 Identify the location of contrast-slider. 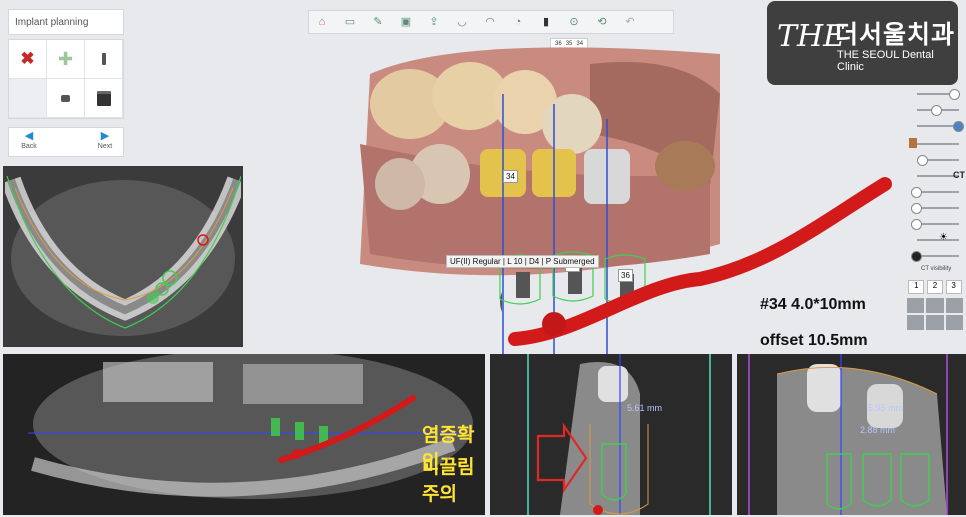
(935, 256).